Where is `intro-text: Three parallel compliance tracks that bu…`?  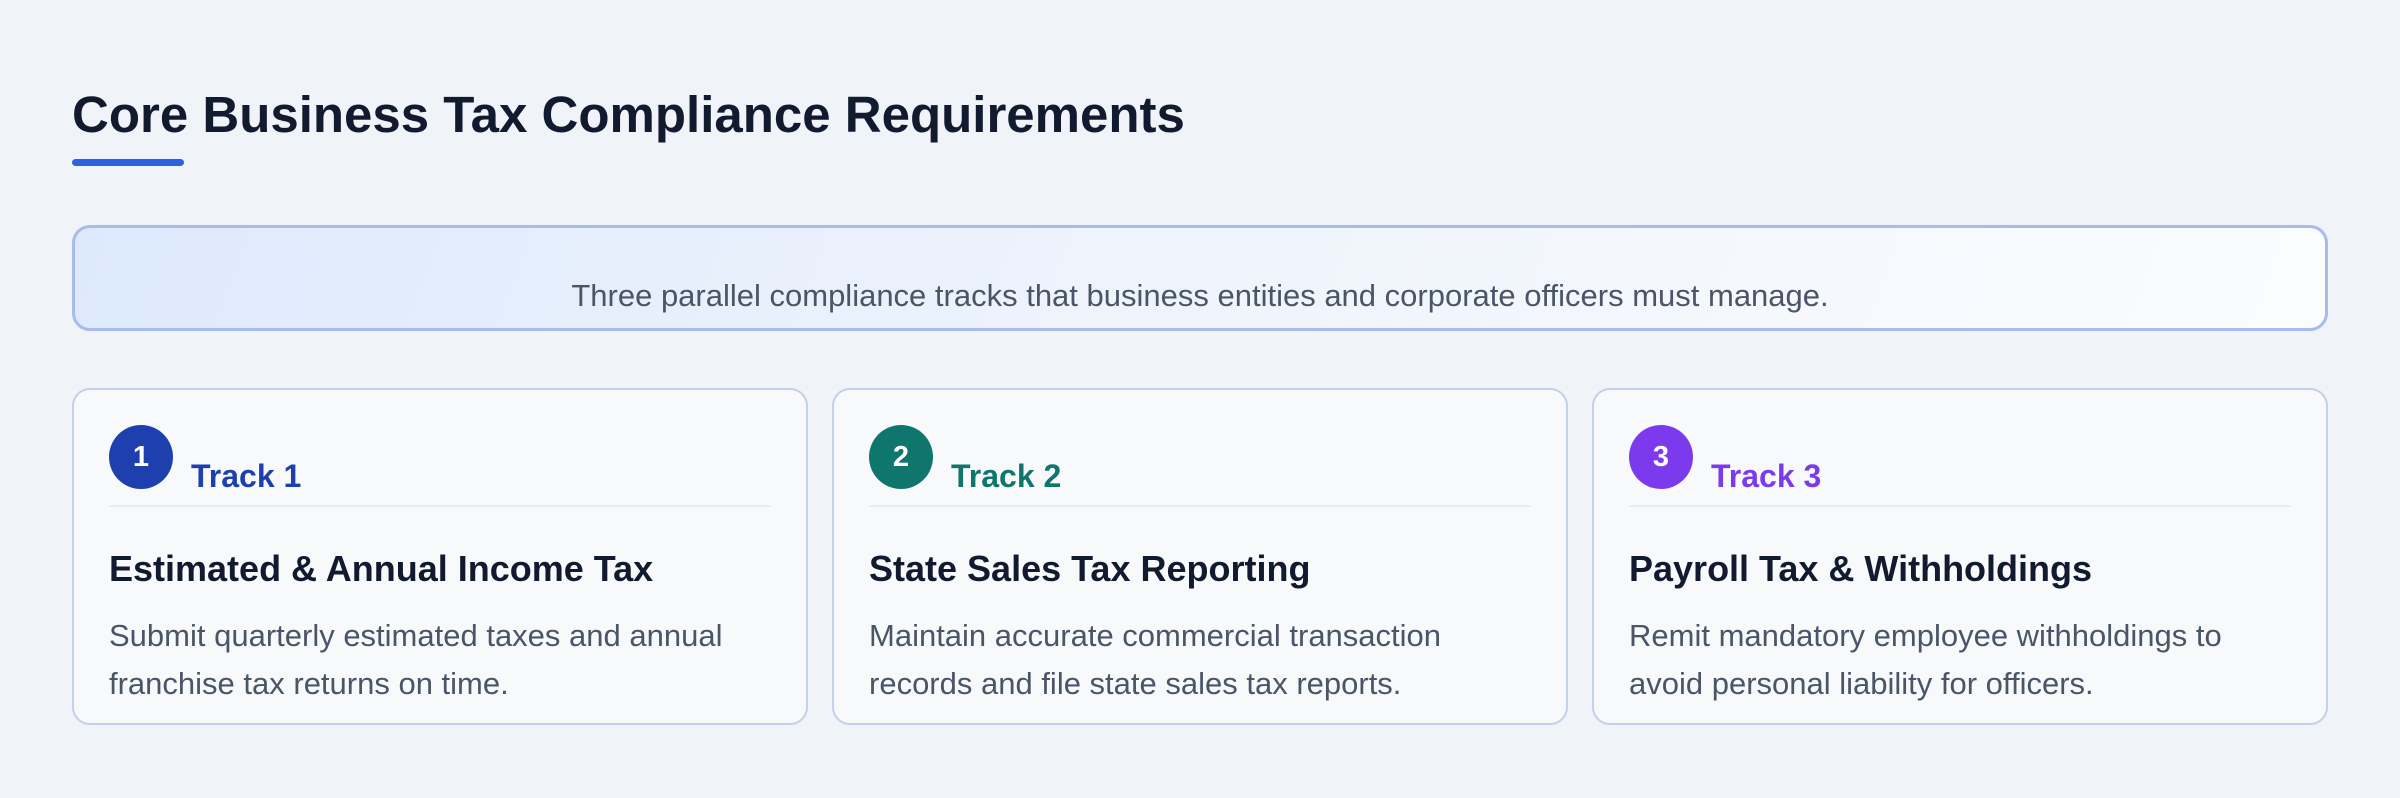
intro-text: Three parallel compliance tracks that bu… is located at coordinates (1200, 295).